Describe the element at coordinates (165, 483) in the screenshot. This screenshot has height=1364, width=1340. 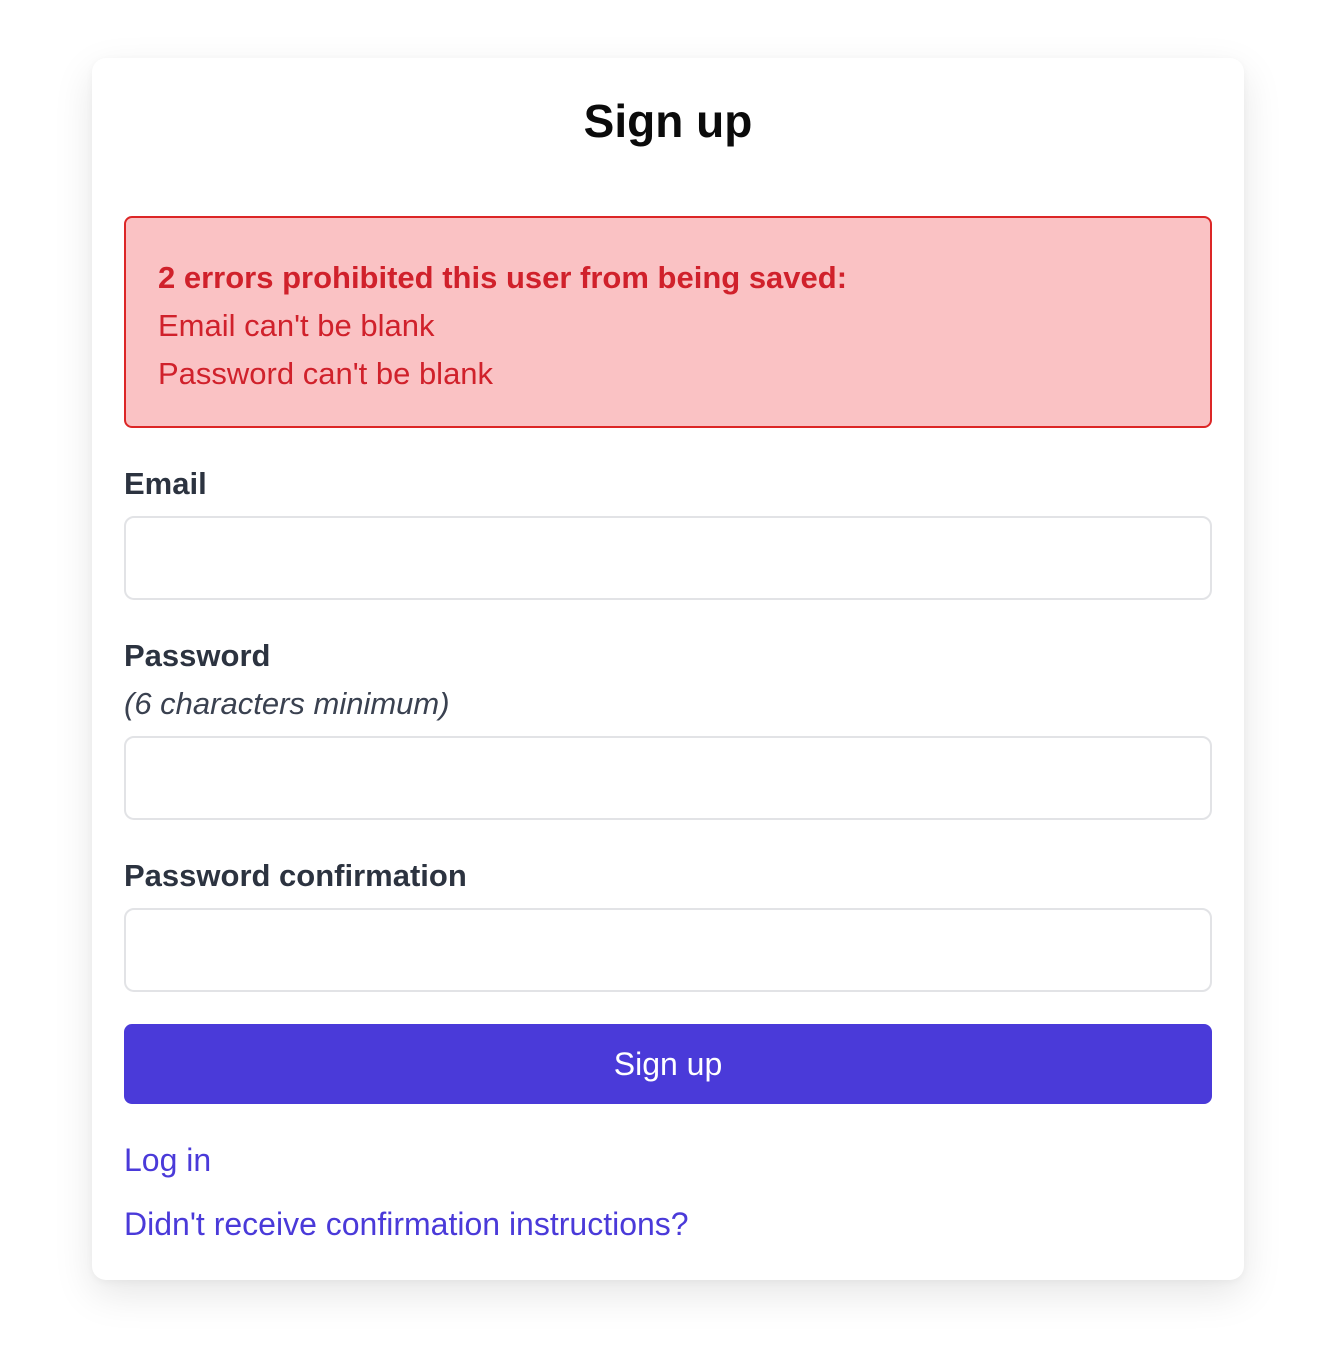
I see `email-label: Email` at that location.